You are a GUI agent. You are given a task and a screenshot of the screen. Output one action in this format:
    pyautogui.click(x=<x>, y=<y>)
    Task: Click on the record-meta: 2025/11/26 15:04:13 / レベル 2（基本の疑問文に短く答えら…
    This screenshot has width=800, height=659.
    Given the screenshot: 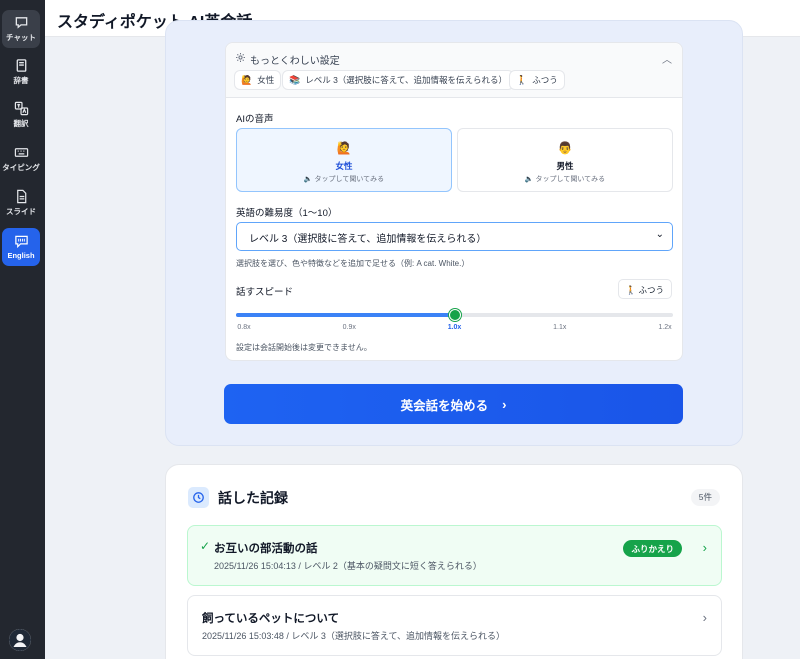 What is the action you would take?
    pyautogui.click(x=348, y=566)
    